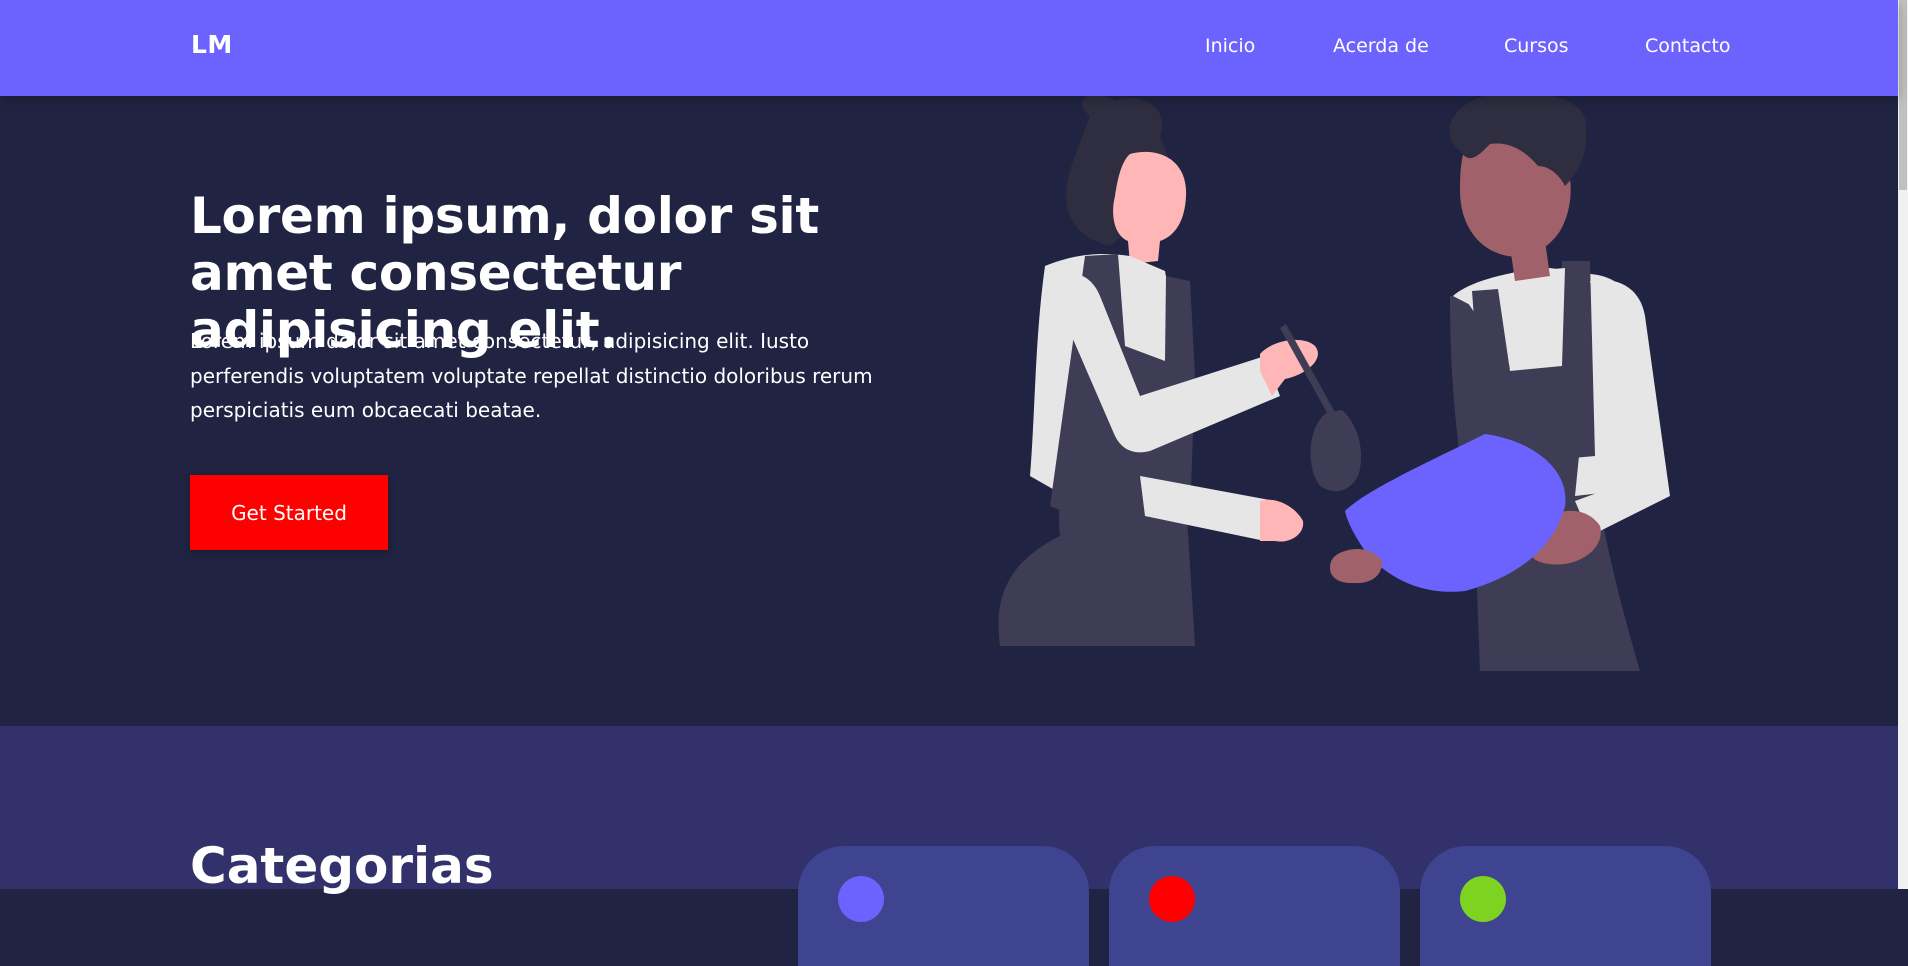 Image resolution: width=1908 pixels, height=966 pixels. What do you see at coordinates (1356, 566) in the screenshot?
I see `right-person-hand` at bounding box center [1356, 566].